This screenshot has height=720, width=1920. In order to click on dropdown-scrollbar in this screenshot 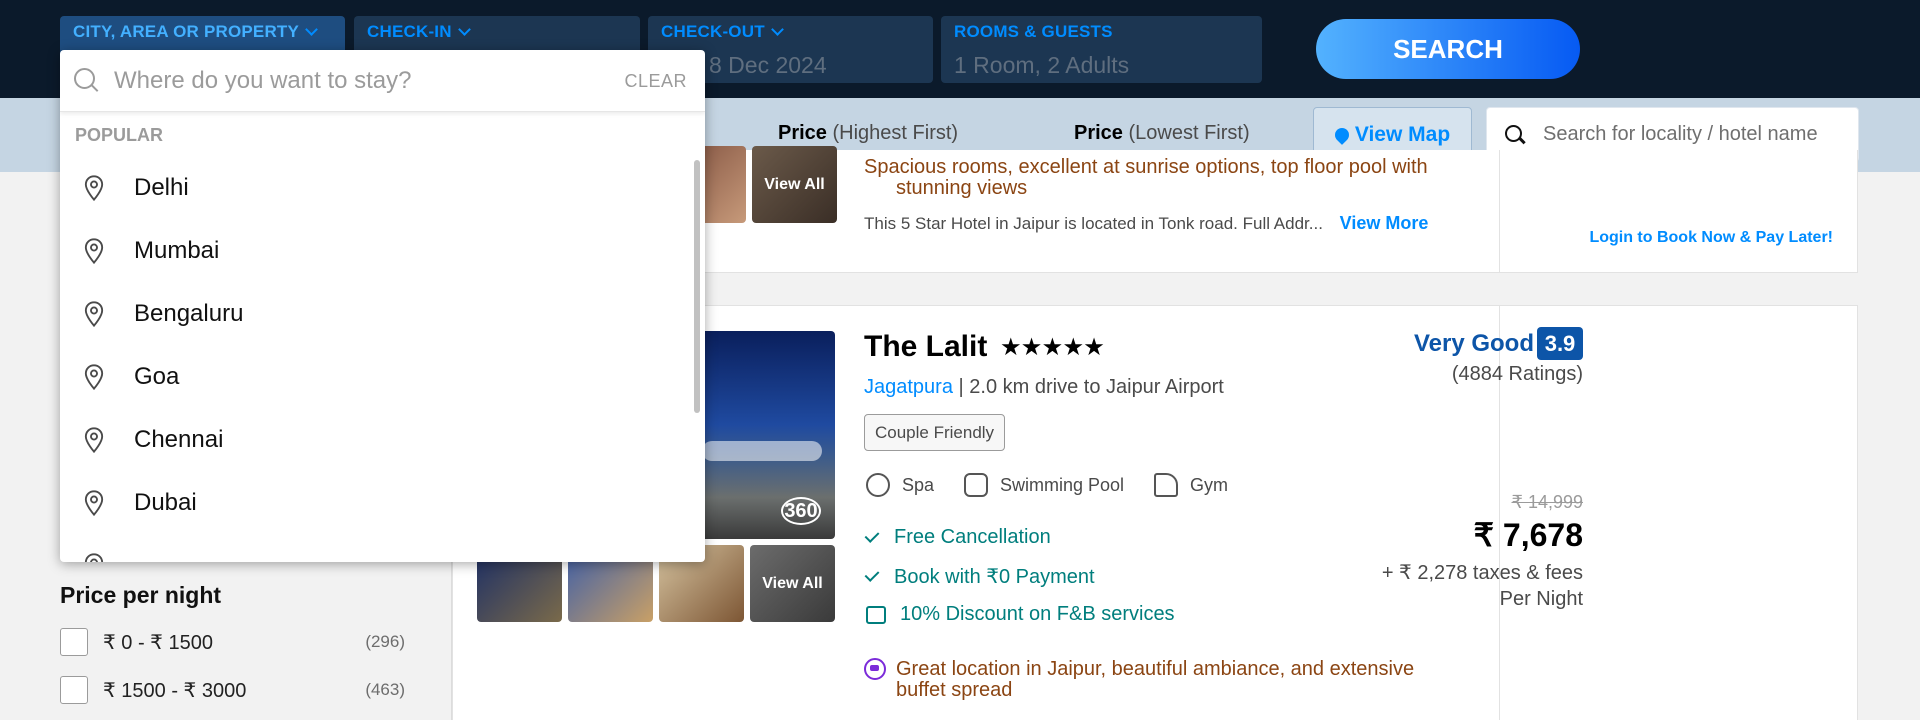, I will do `click(697, 286)`.